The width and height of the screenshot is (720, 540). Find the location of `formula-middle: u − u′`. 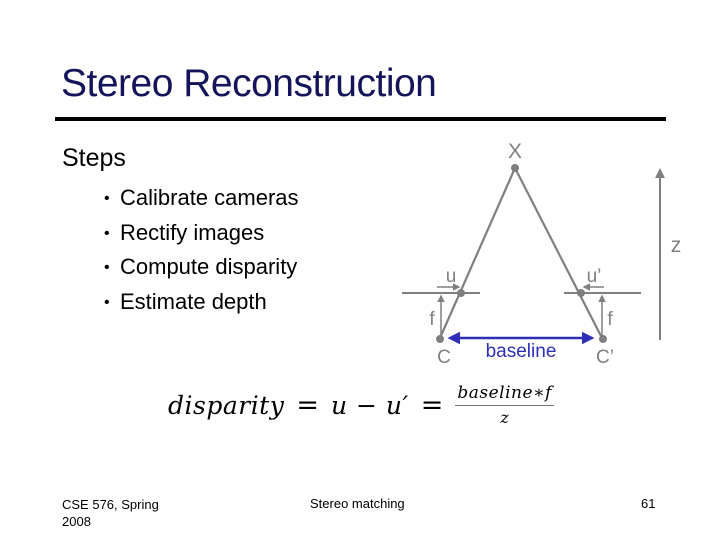

formula-middle: u − u′ is located at coordinates (369, 405).